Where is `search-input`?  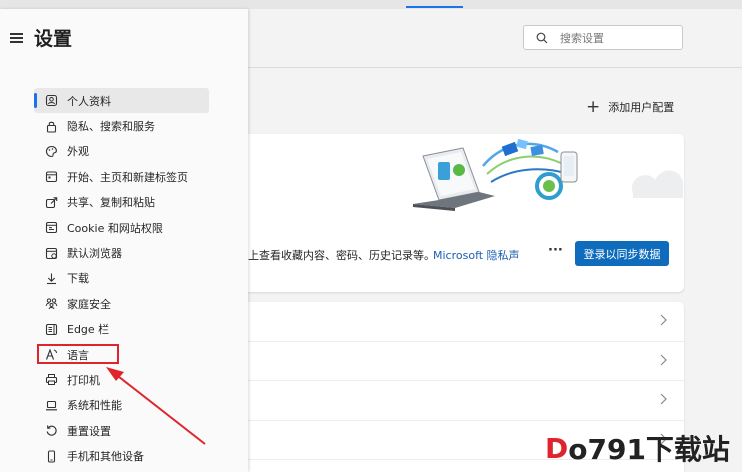 search-input is located at coordinates (620, 38).